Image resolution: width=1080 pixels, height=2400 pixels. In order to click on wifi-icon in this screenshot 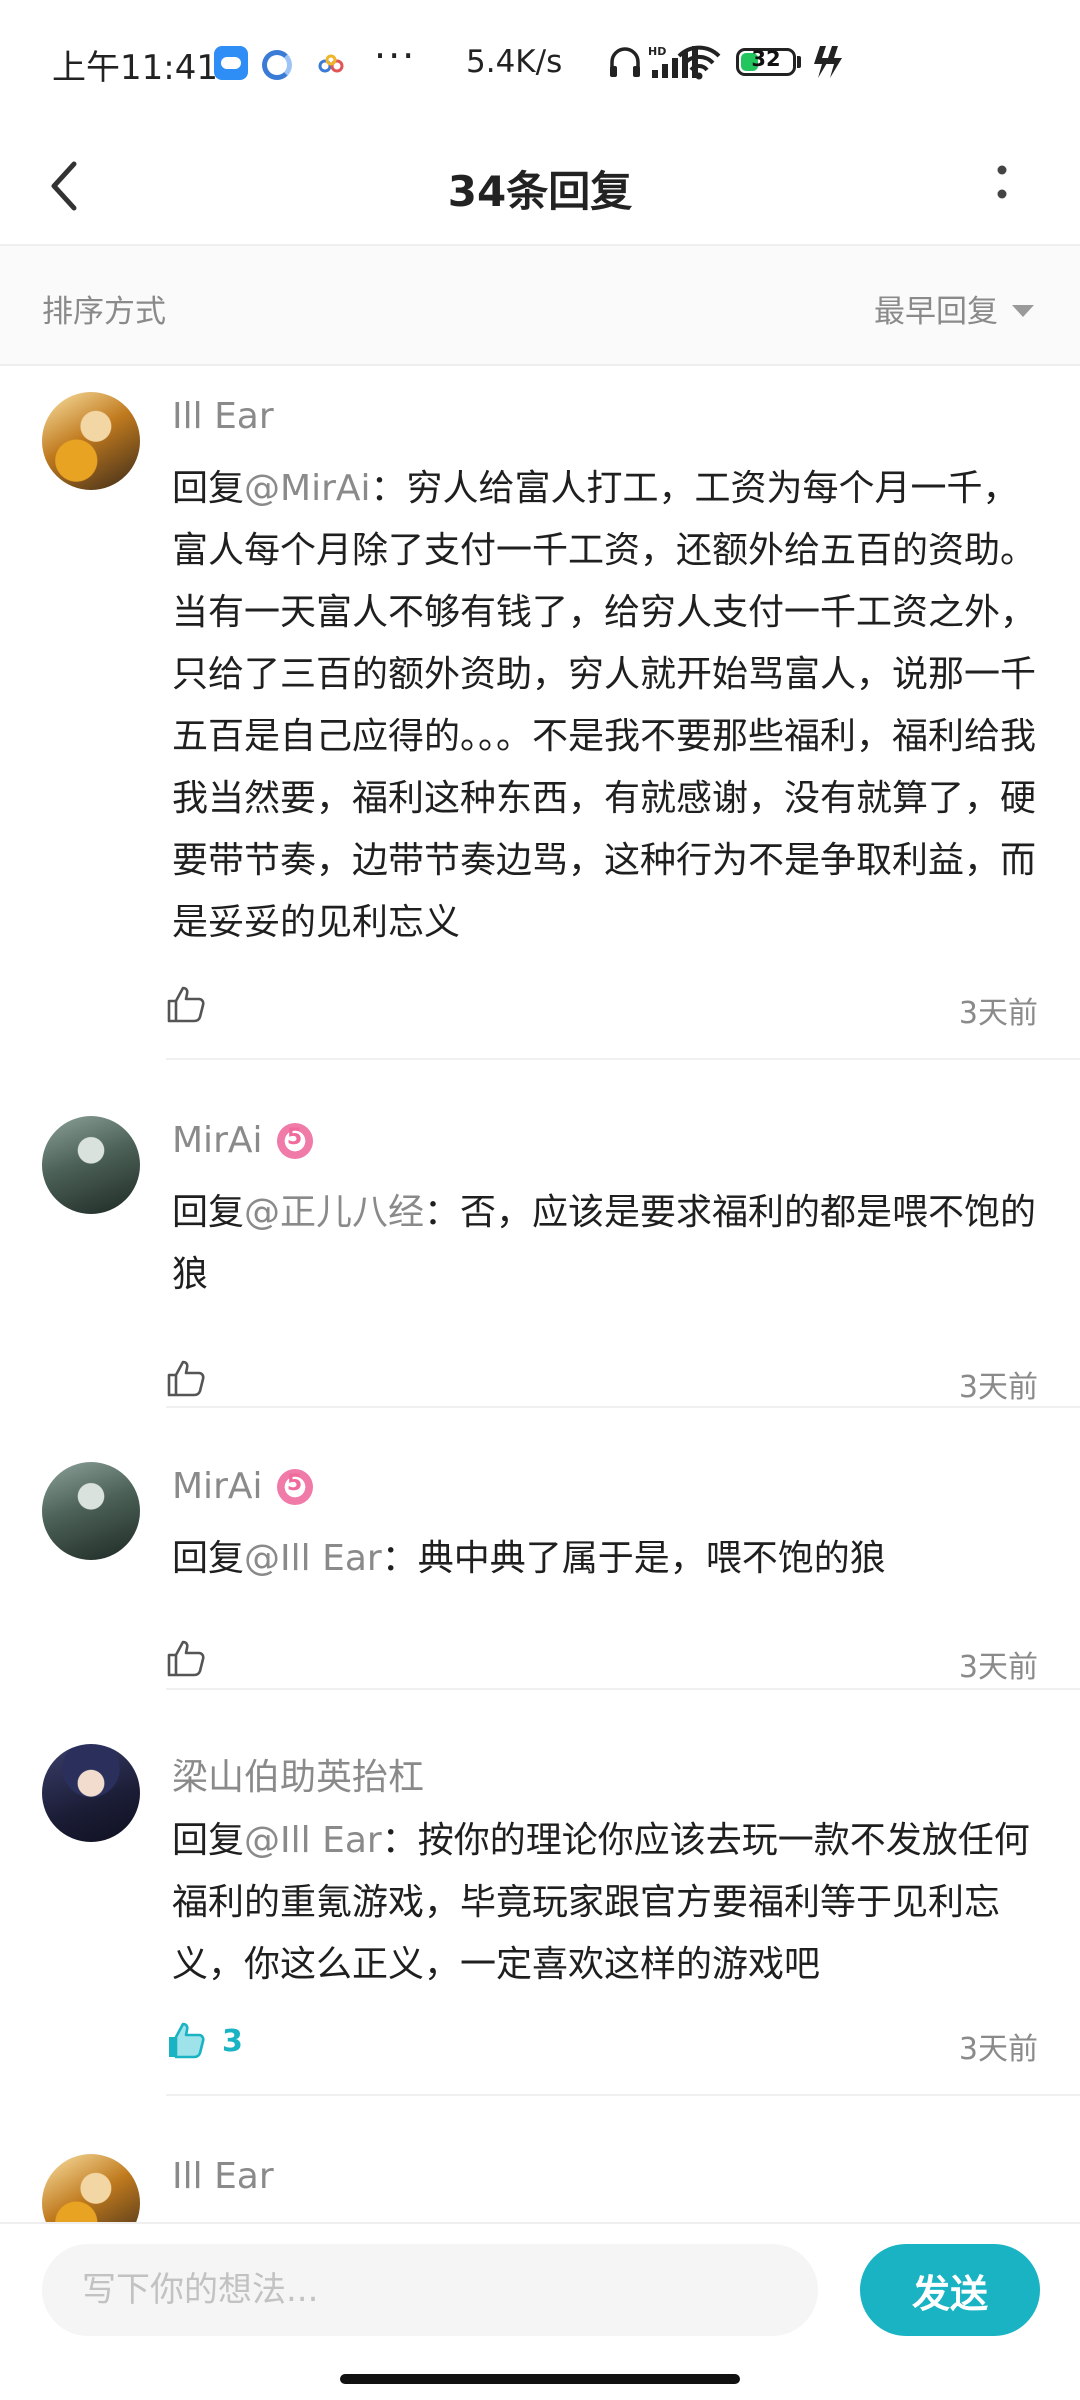, I will do `click(699, 62)`.